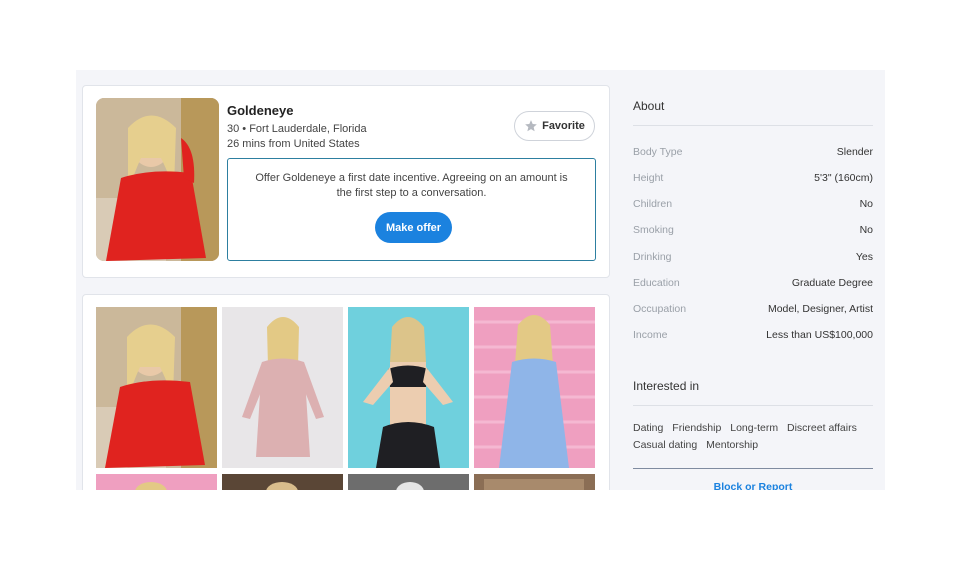  Describe the element at coordinates (854, 152) in the screenshot. I see `attribute-value: Slender` at that location.